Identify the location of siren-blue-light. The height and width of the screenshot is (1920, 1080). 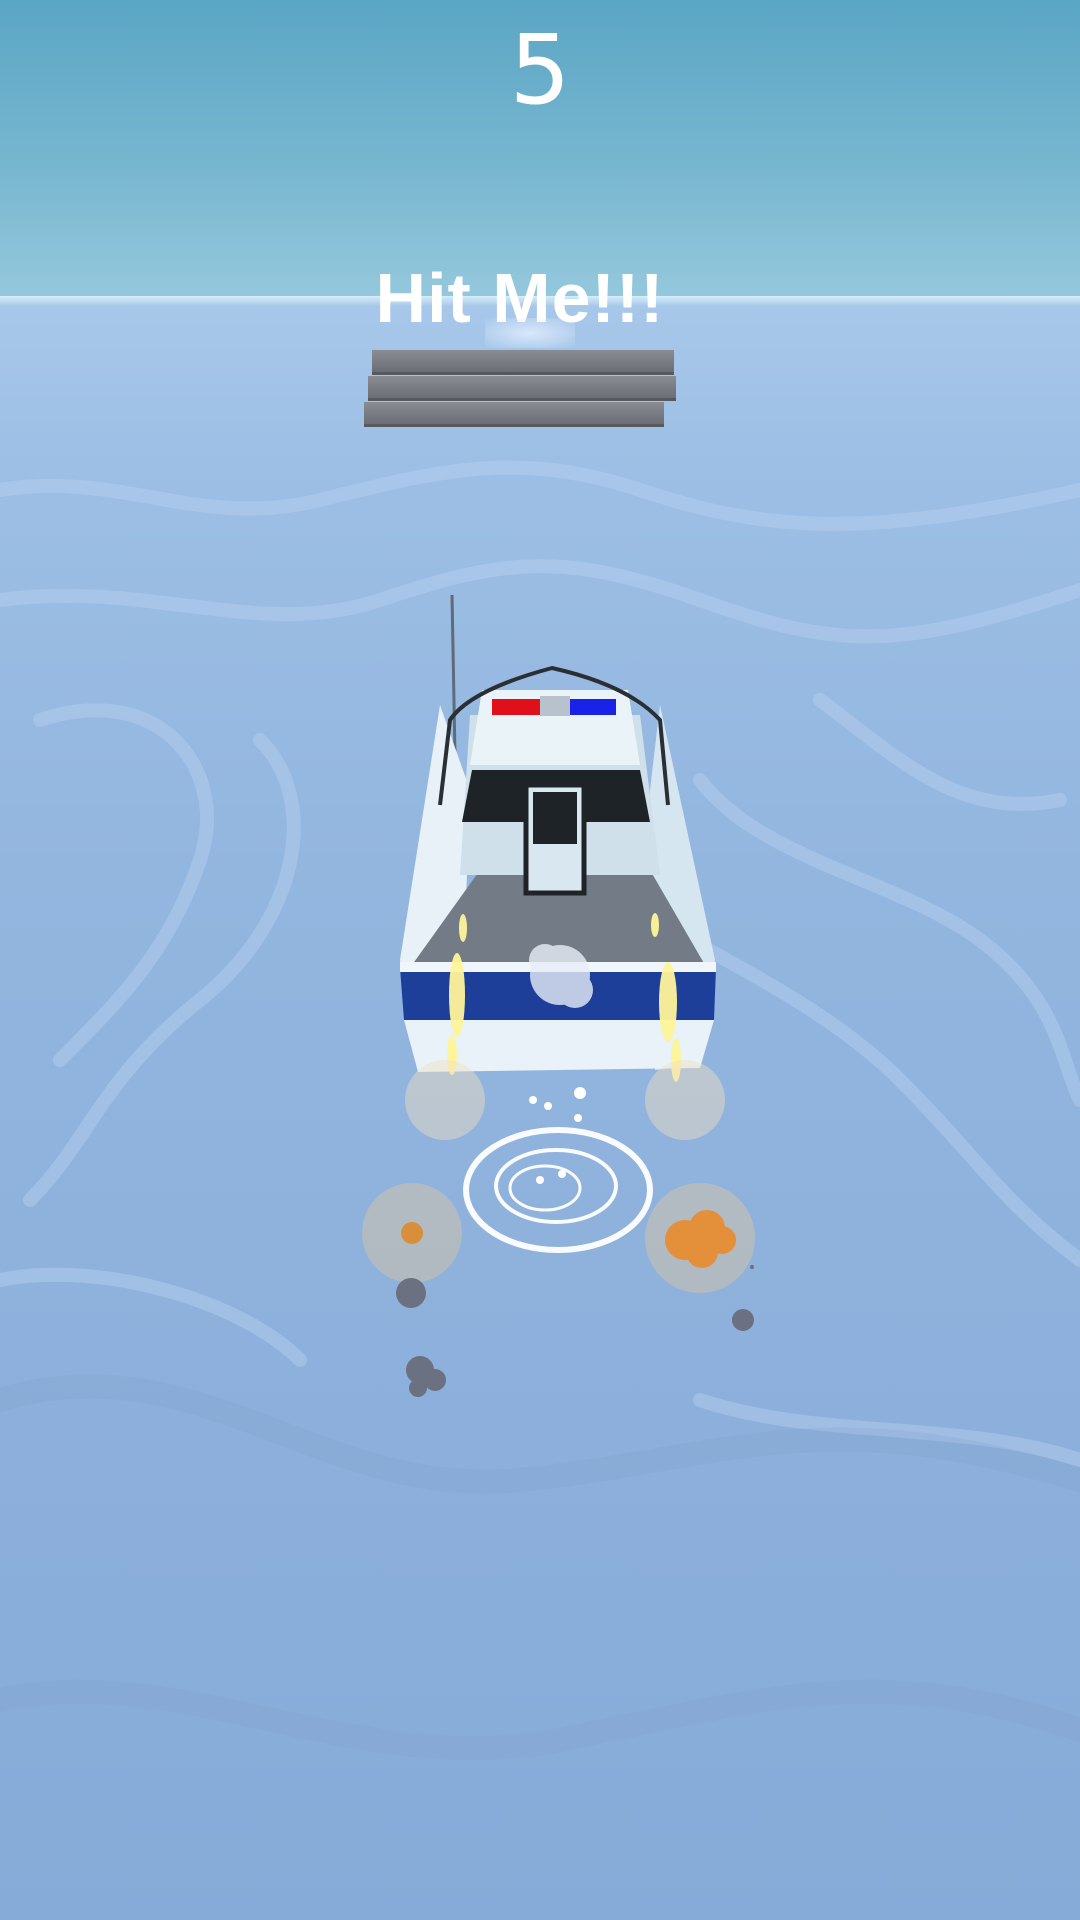
(593, 707).